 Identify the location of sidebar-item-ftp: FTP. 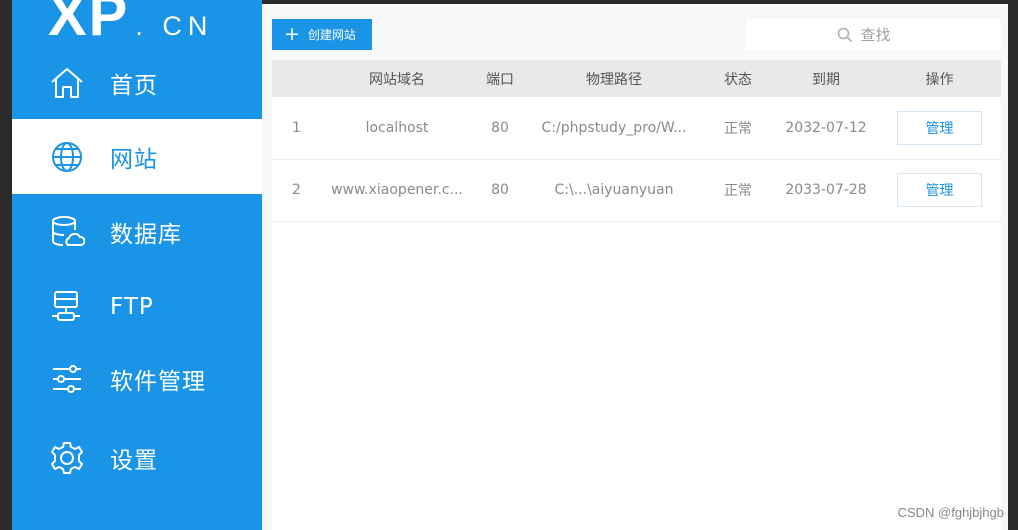
(137, 306).